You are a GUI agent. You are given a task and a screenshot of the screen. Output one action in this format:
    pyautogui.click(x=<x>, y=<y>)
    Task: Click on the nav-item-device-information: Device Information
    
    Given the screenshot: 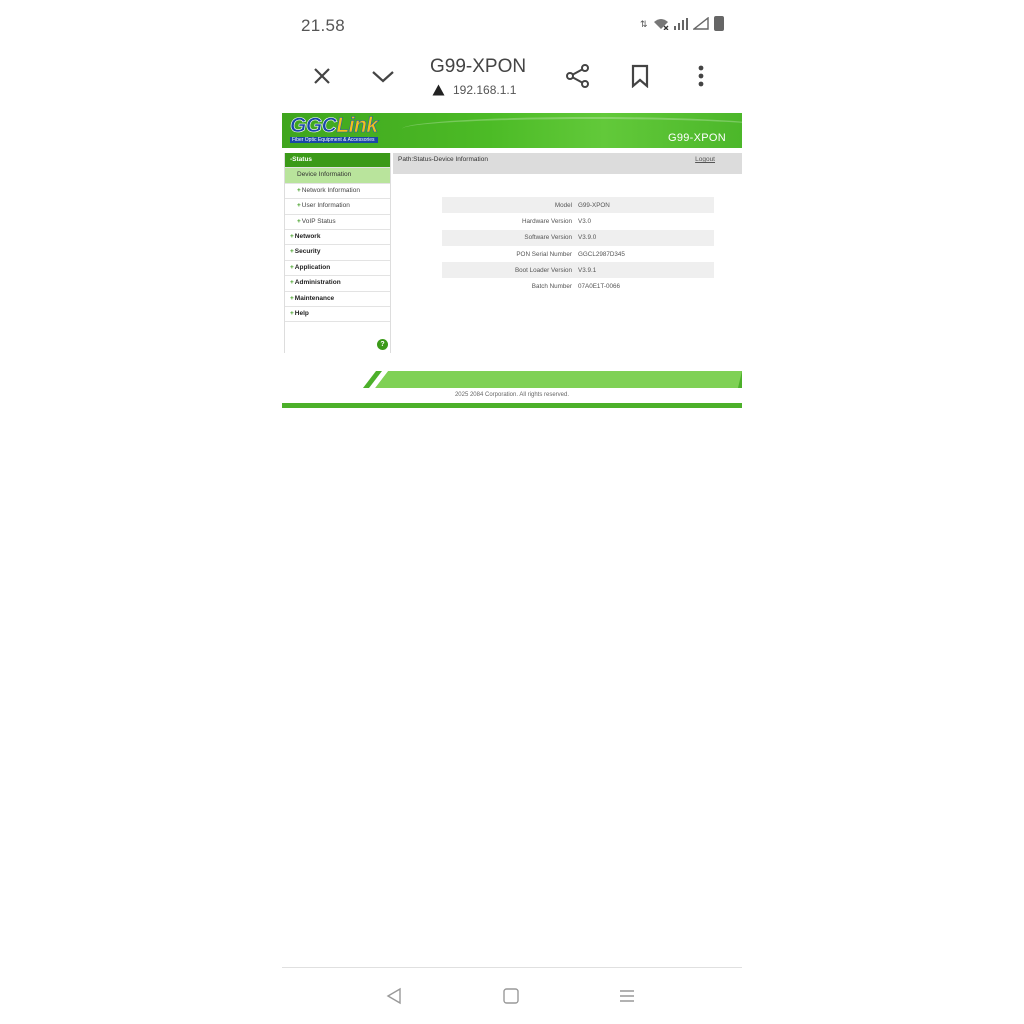 What is the action you would take?
    pyautogui.click(x=337, y=176)
    